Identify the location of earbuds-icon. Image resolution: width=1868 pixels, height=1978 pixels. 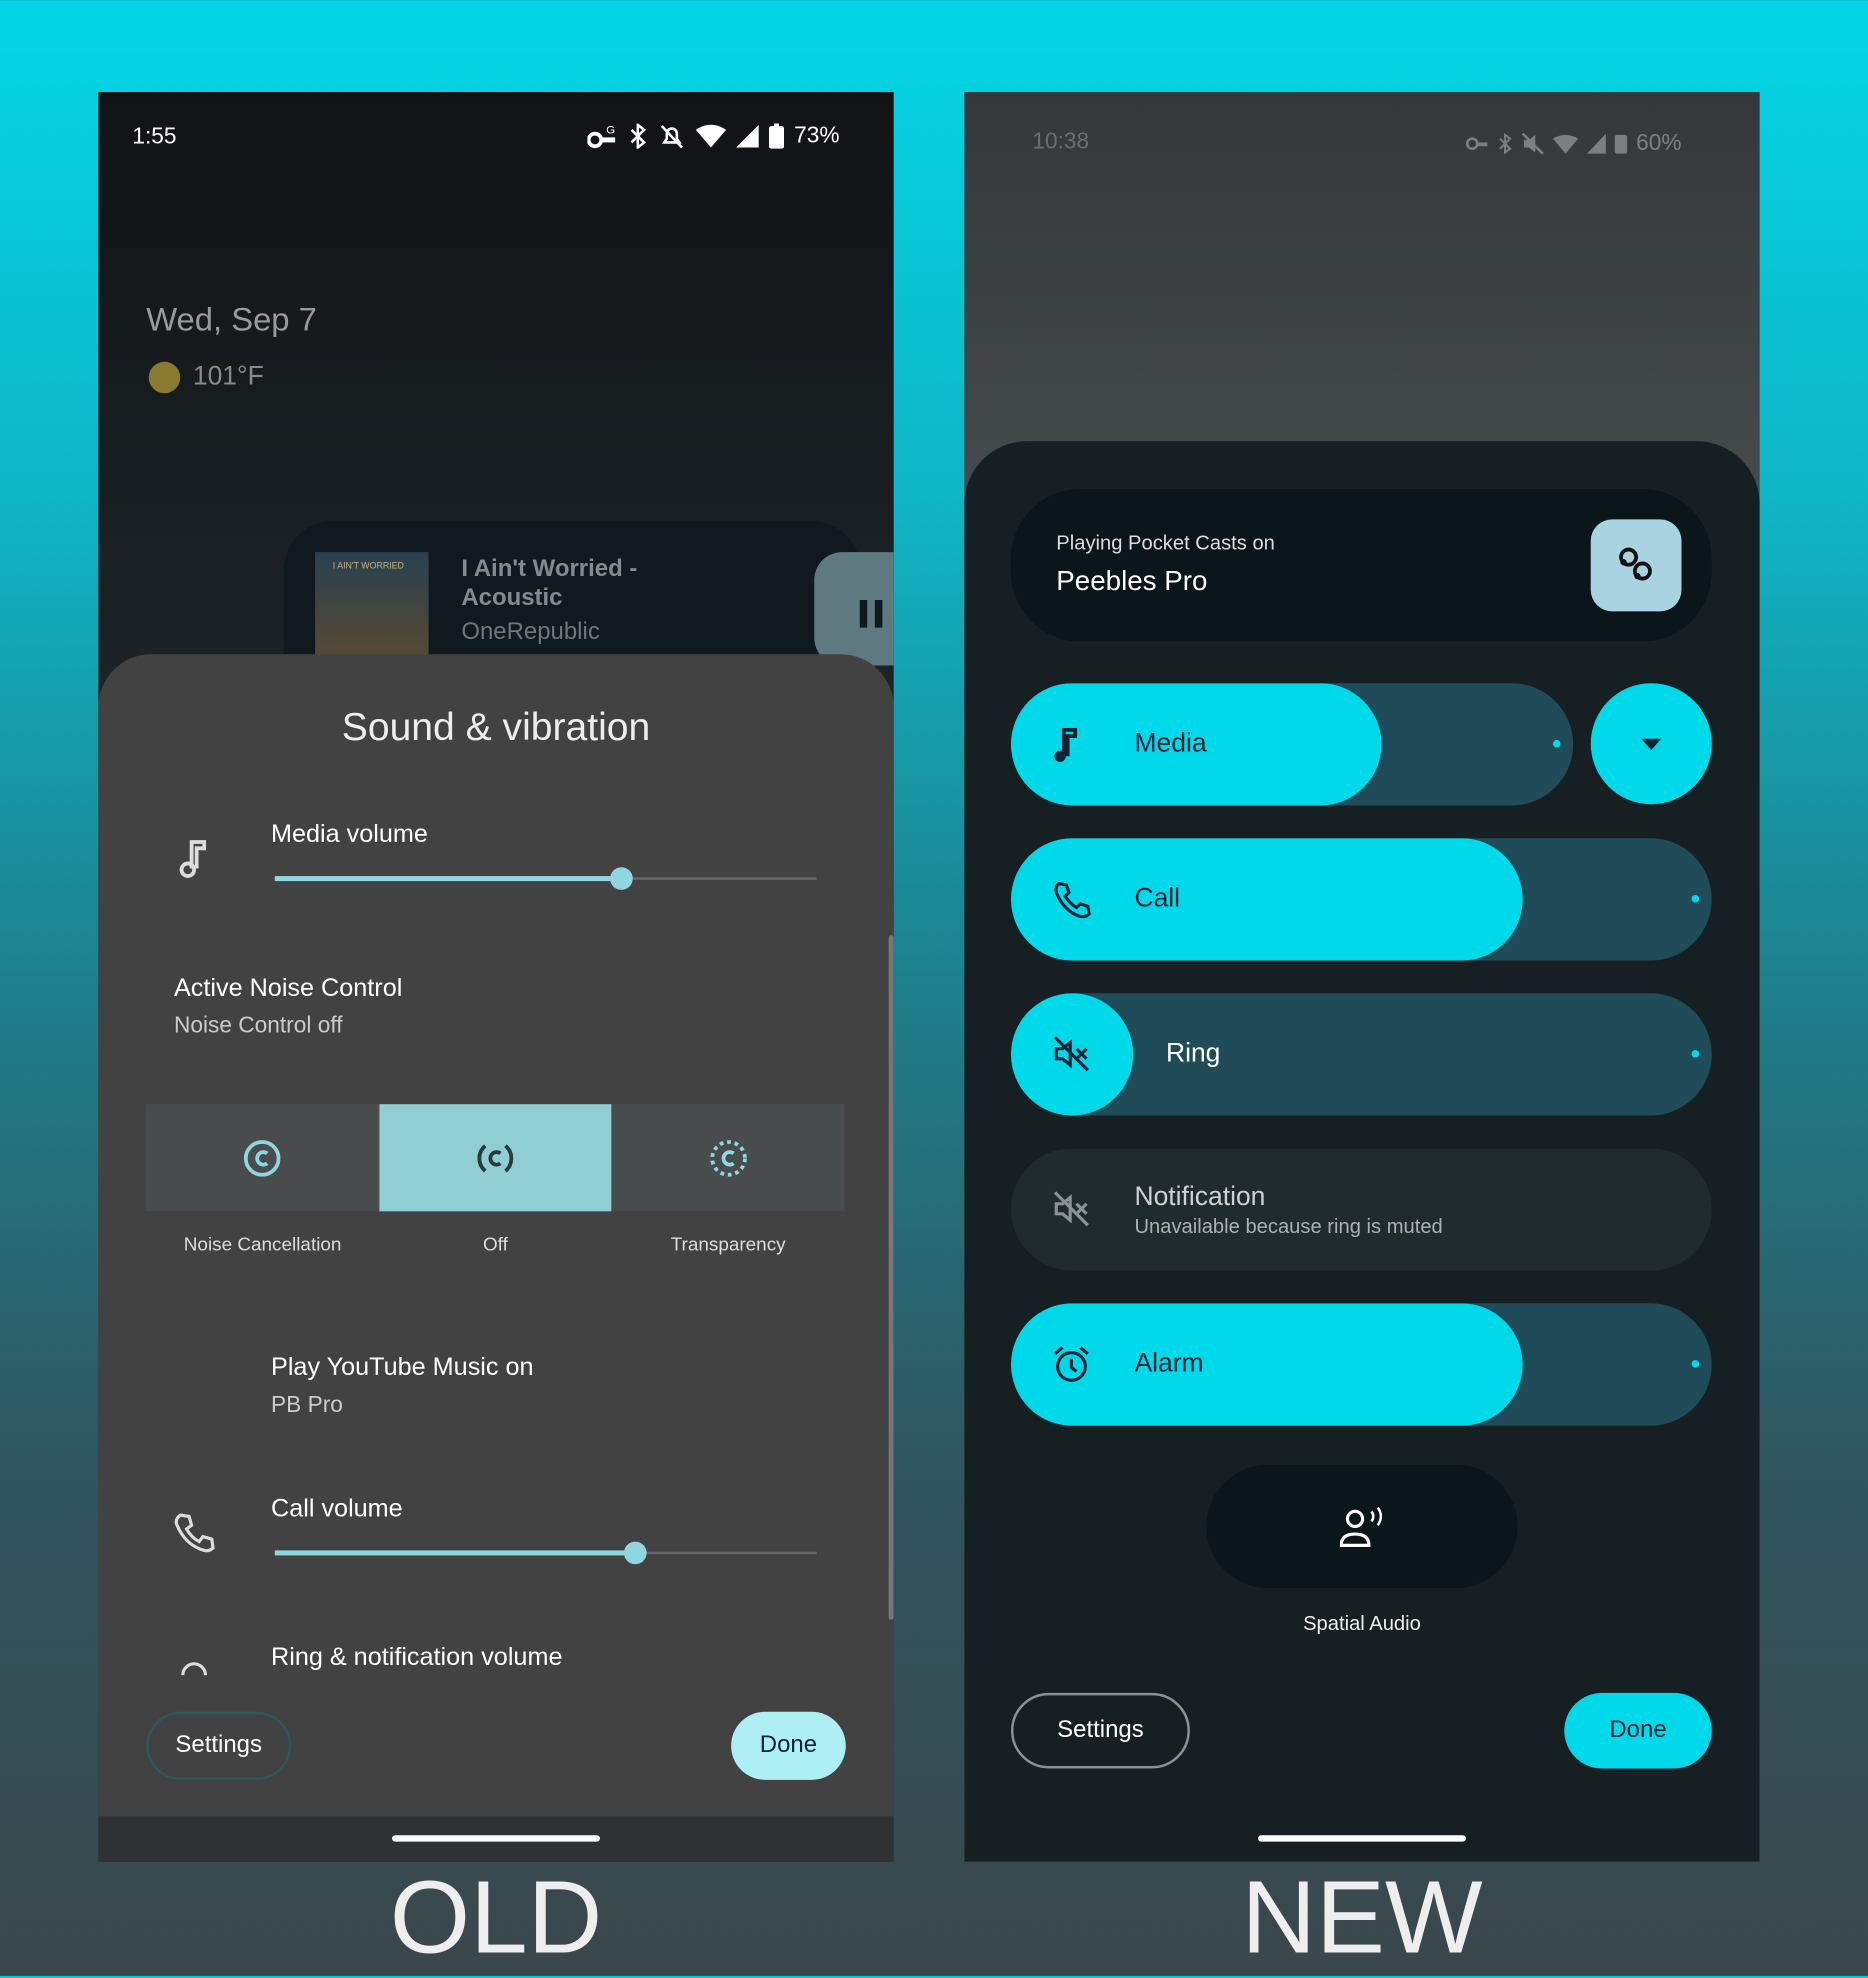
(1637, 566).